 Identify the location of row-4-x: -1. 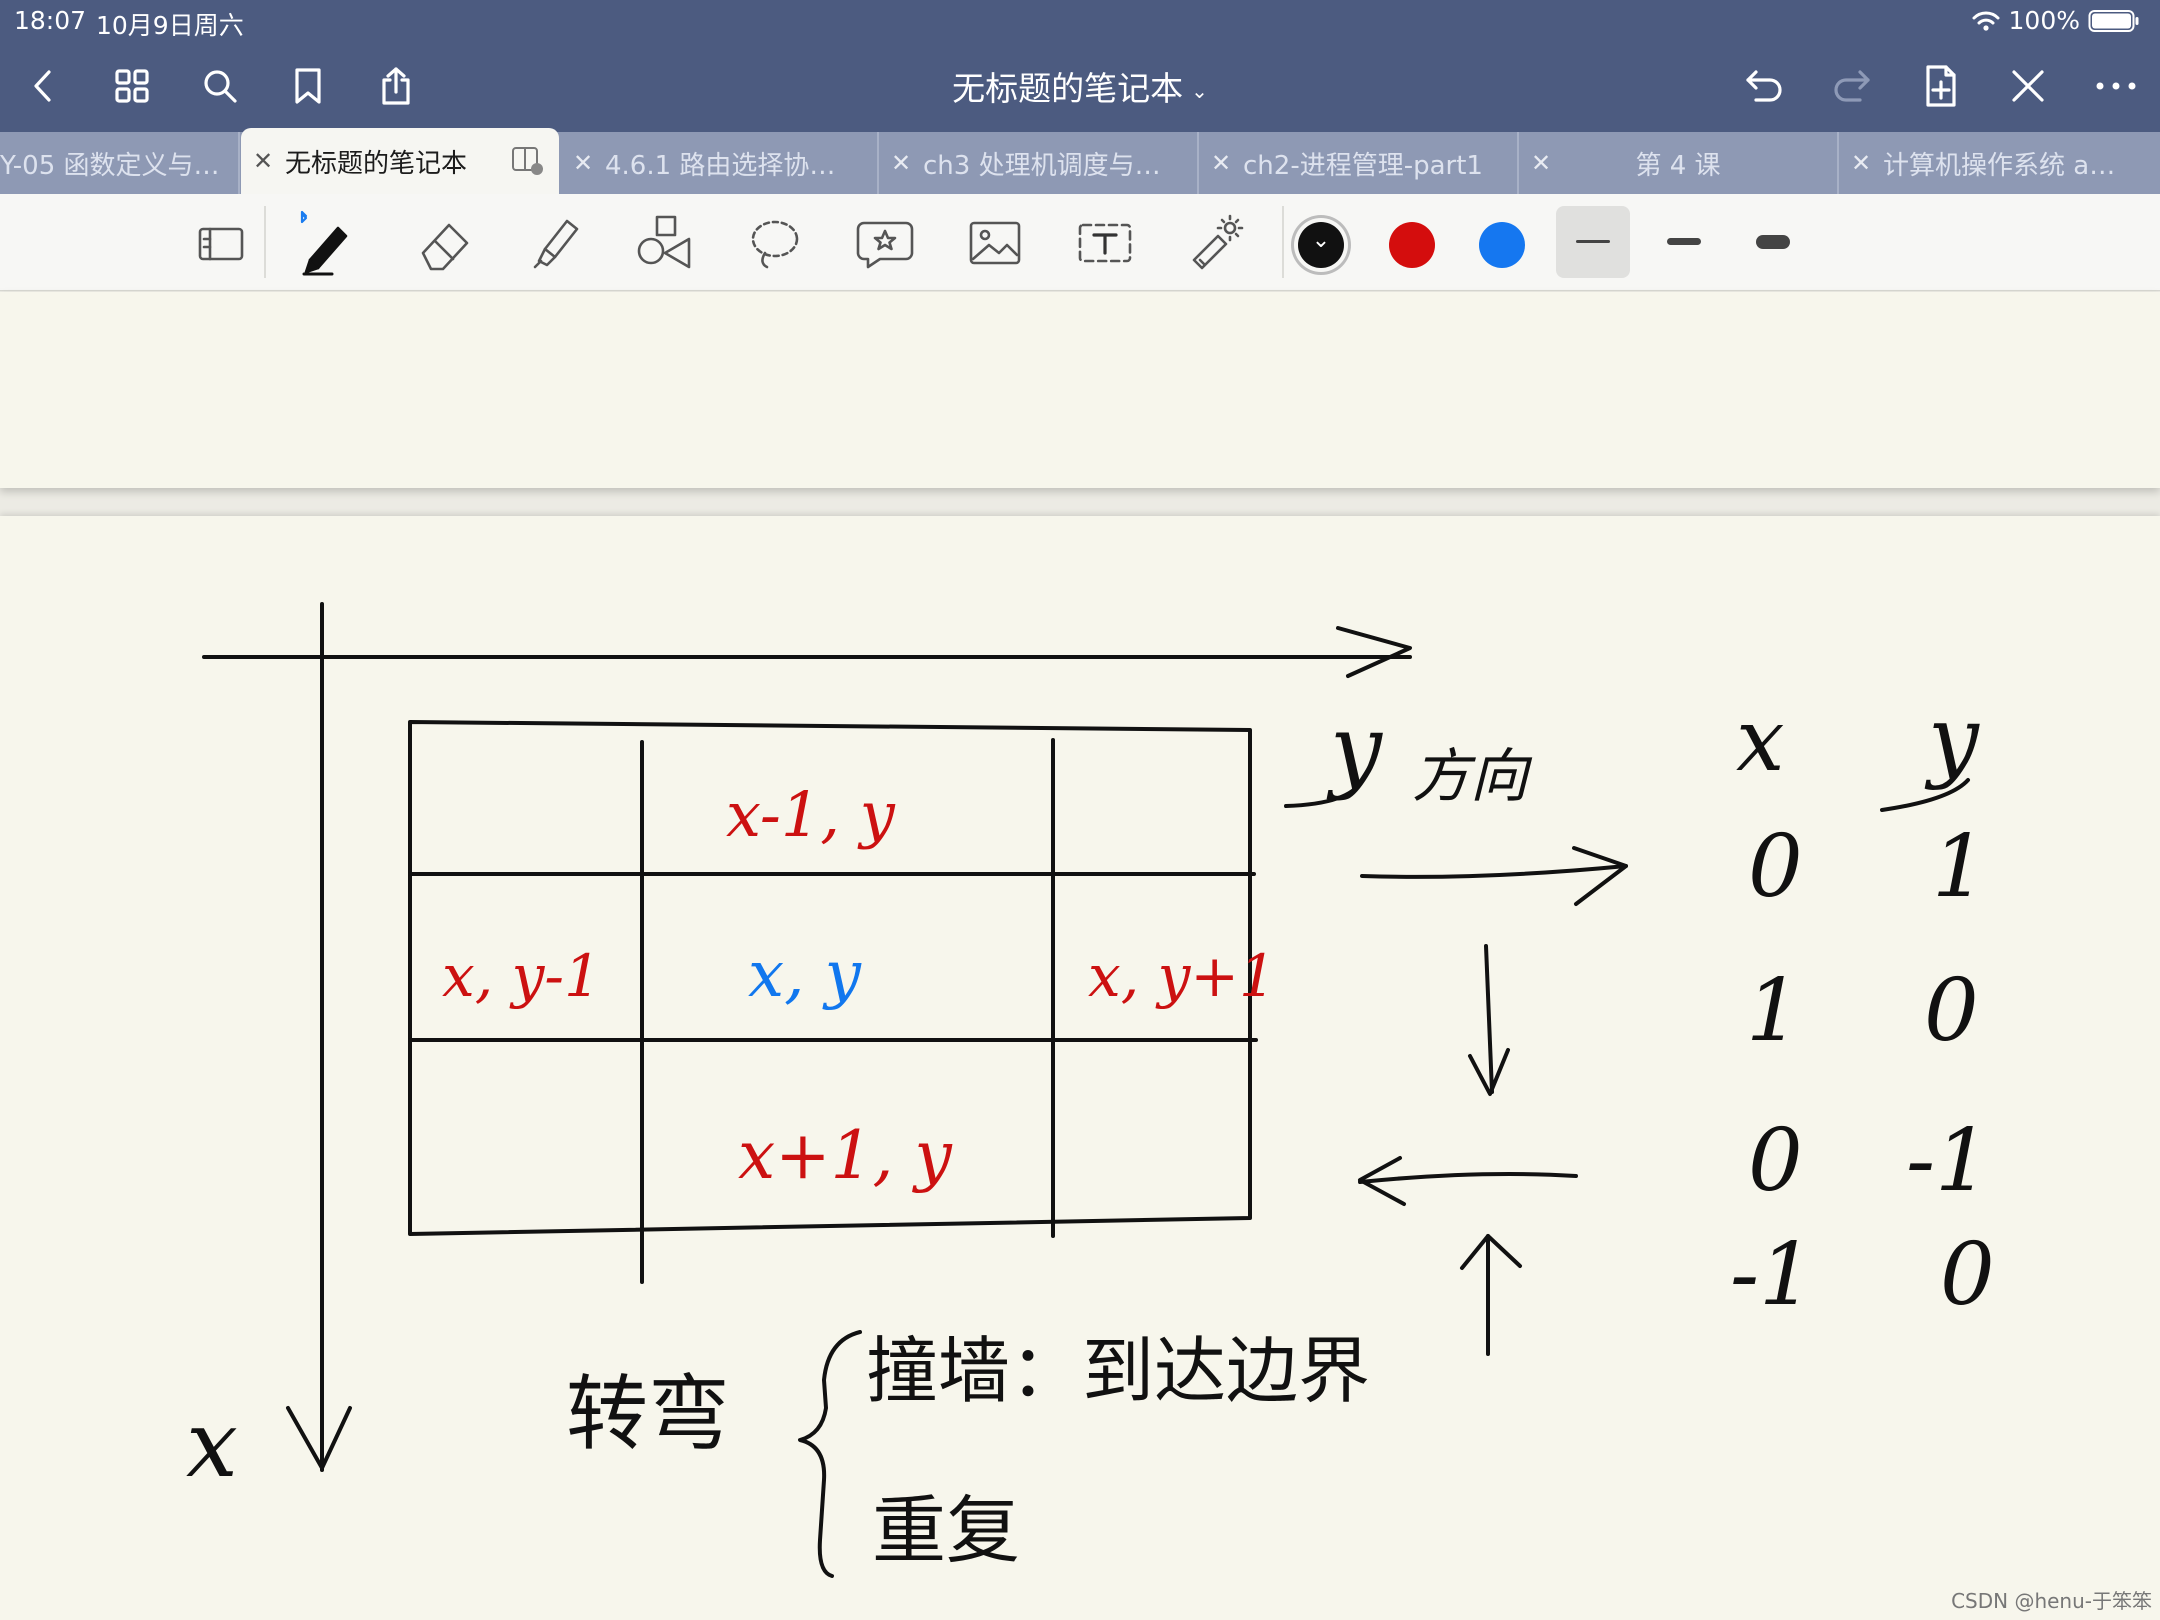
(1772, 1275).